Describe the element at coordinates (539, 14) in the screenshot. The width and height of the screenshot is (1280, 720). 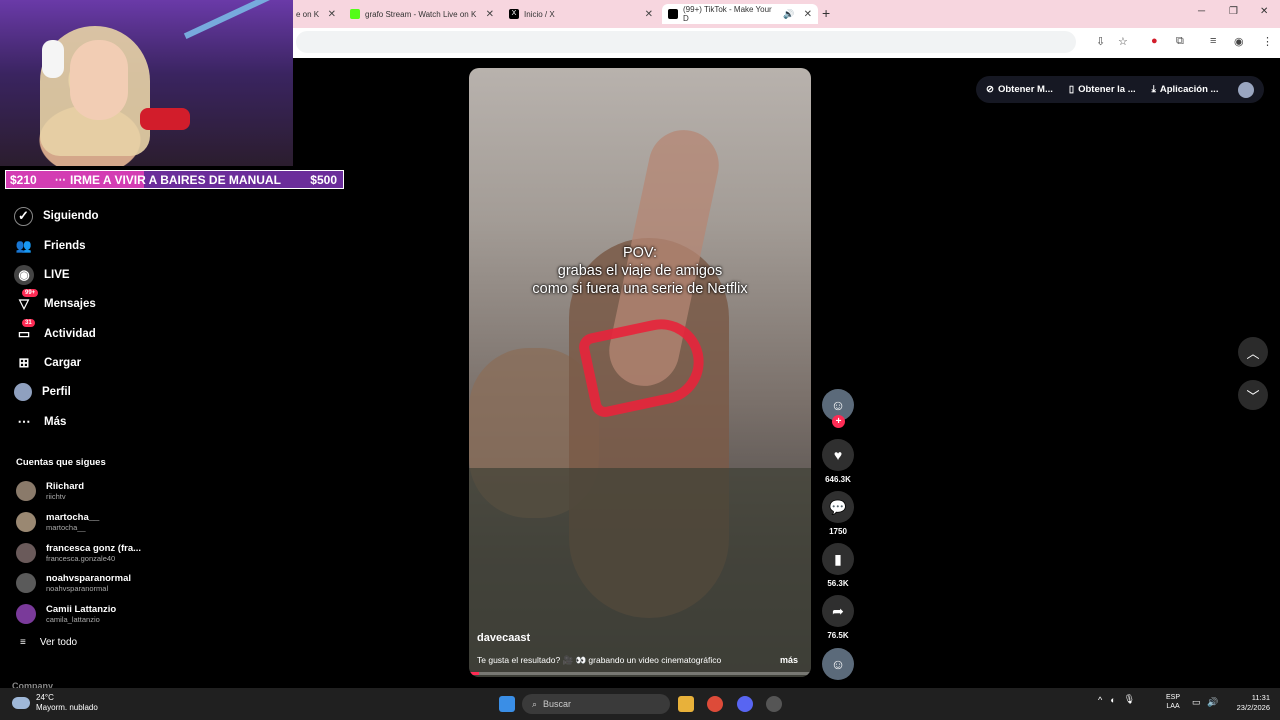
I see `tab-label: Inicio / X` at that location.